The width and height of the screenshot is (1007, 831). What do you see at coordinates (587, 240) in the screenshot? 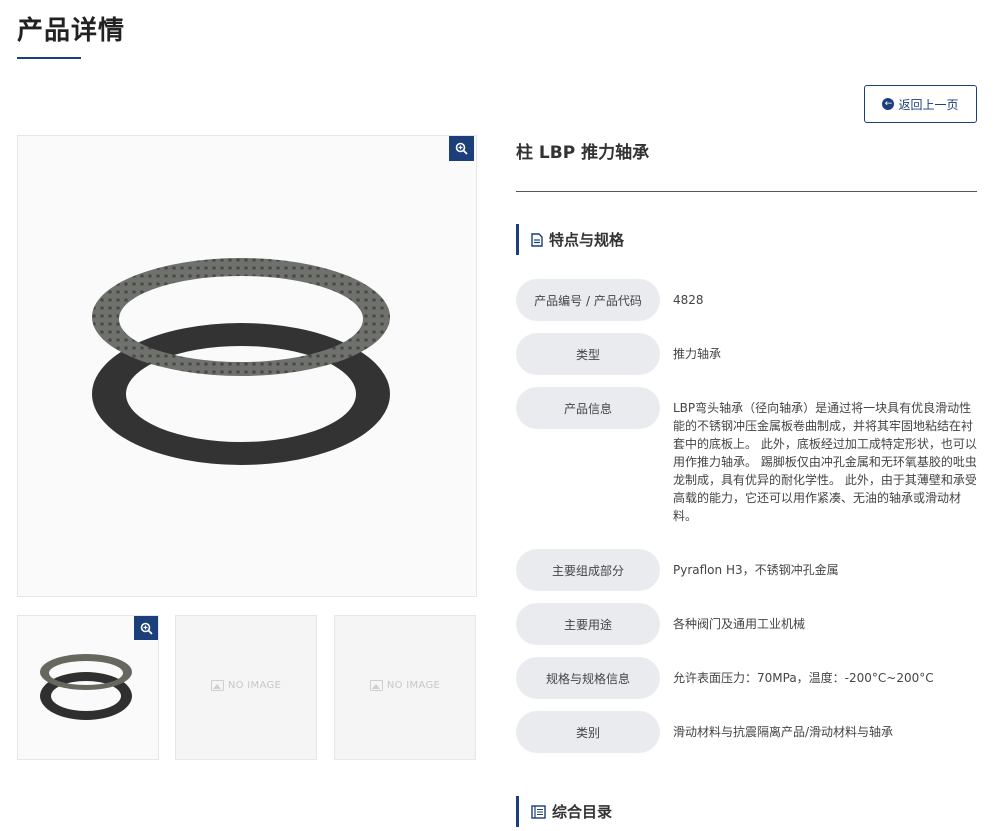
I see `specs-section-title: 特点与规格` at bounding box center [587, 240].